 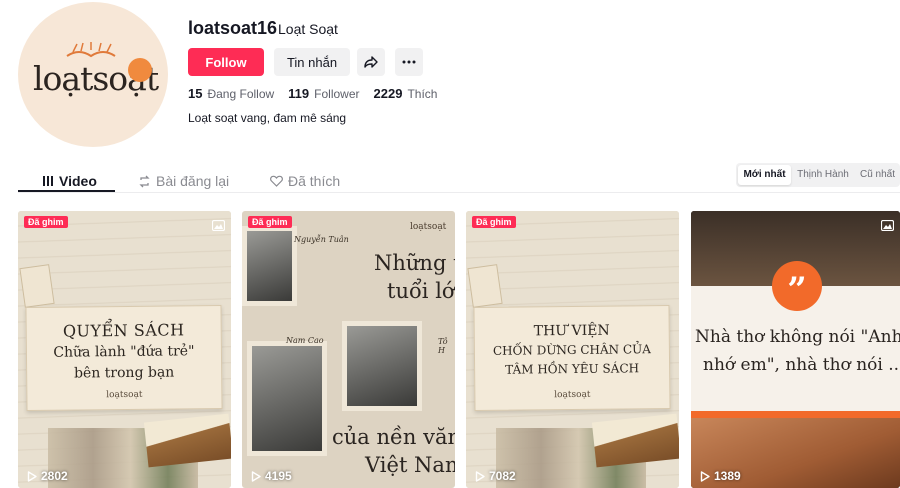 I want to click on author-name: Tô H, so click(x=443, y=346).